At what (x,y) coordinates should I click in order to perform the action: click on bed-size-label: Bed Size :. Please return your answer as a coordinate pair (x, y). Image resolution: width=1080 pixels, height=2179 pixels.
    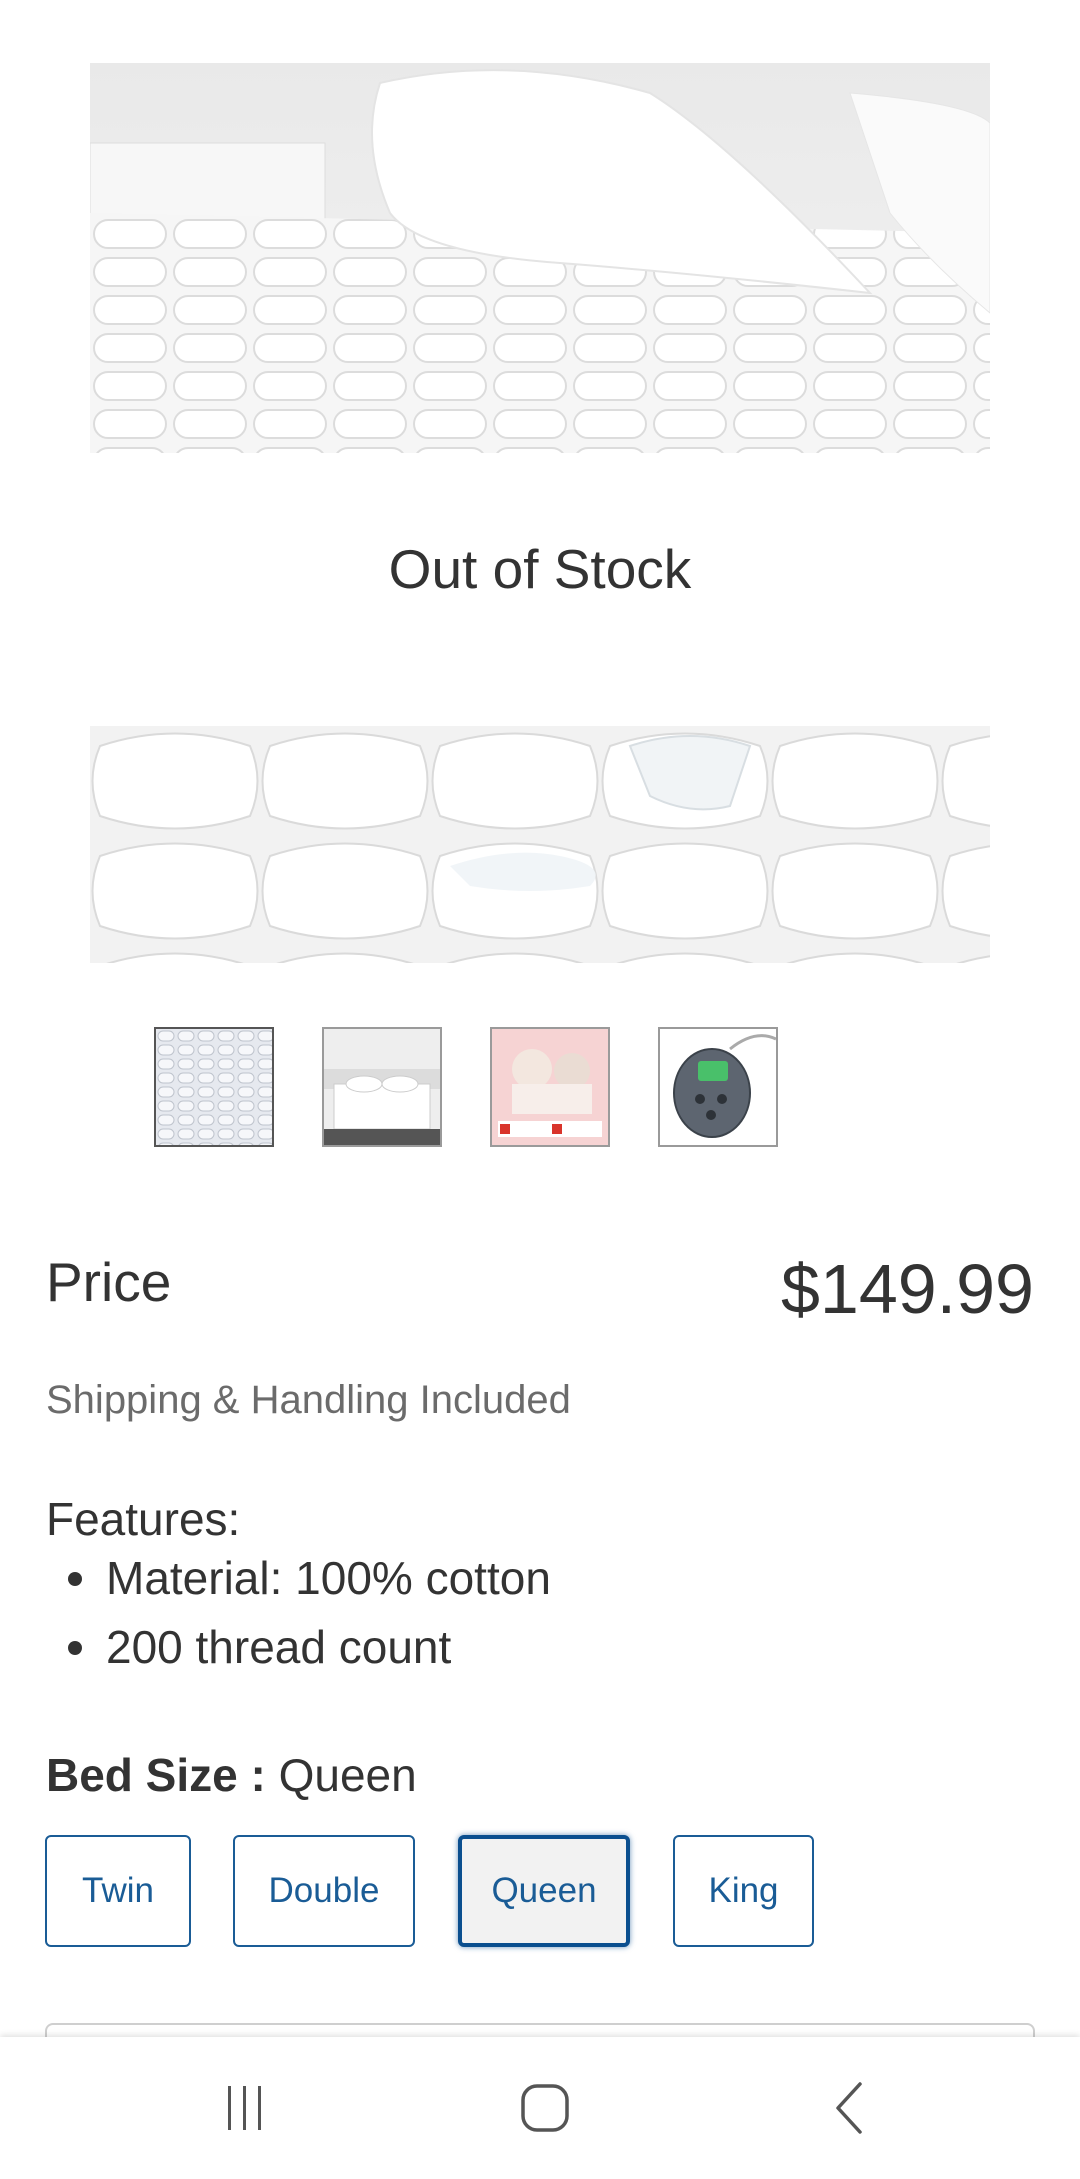
    Looking at the image, I should click on (156, 1775).